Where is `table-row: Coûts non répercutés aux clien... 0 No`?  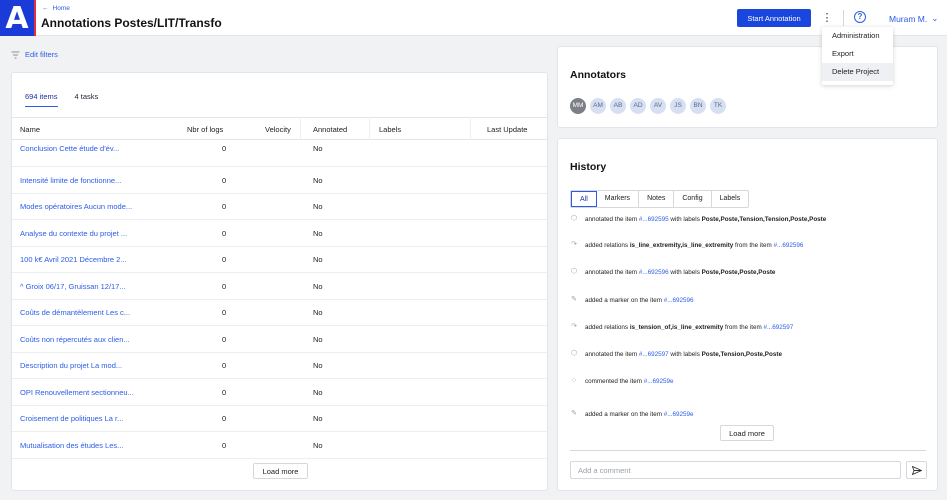
table-row: Coûts non répercutés aux clien... 0 No is located at coordinates (279, 339).